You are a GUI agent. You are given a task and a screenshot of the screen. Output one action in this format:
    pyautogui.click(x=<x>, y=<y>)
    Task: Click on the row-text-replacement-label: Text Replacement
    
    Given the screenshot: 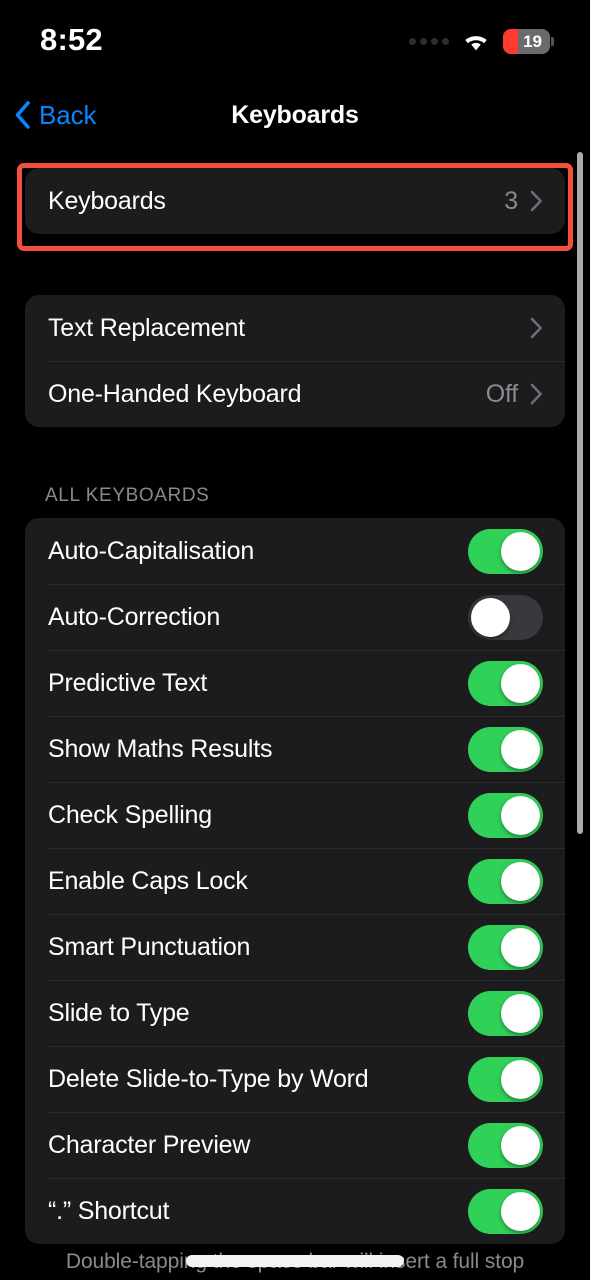 What is the action you would take?
    pyautogui.click(x=146, y=327)
    